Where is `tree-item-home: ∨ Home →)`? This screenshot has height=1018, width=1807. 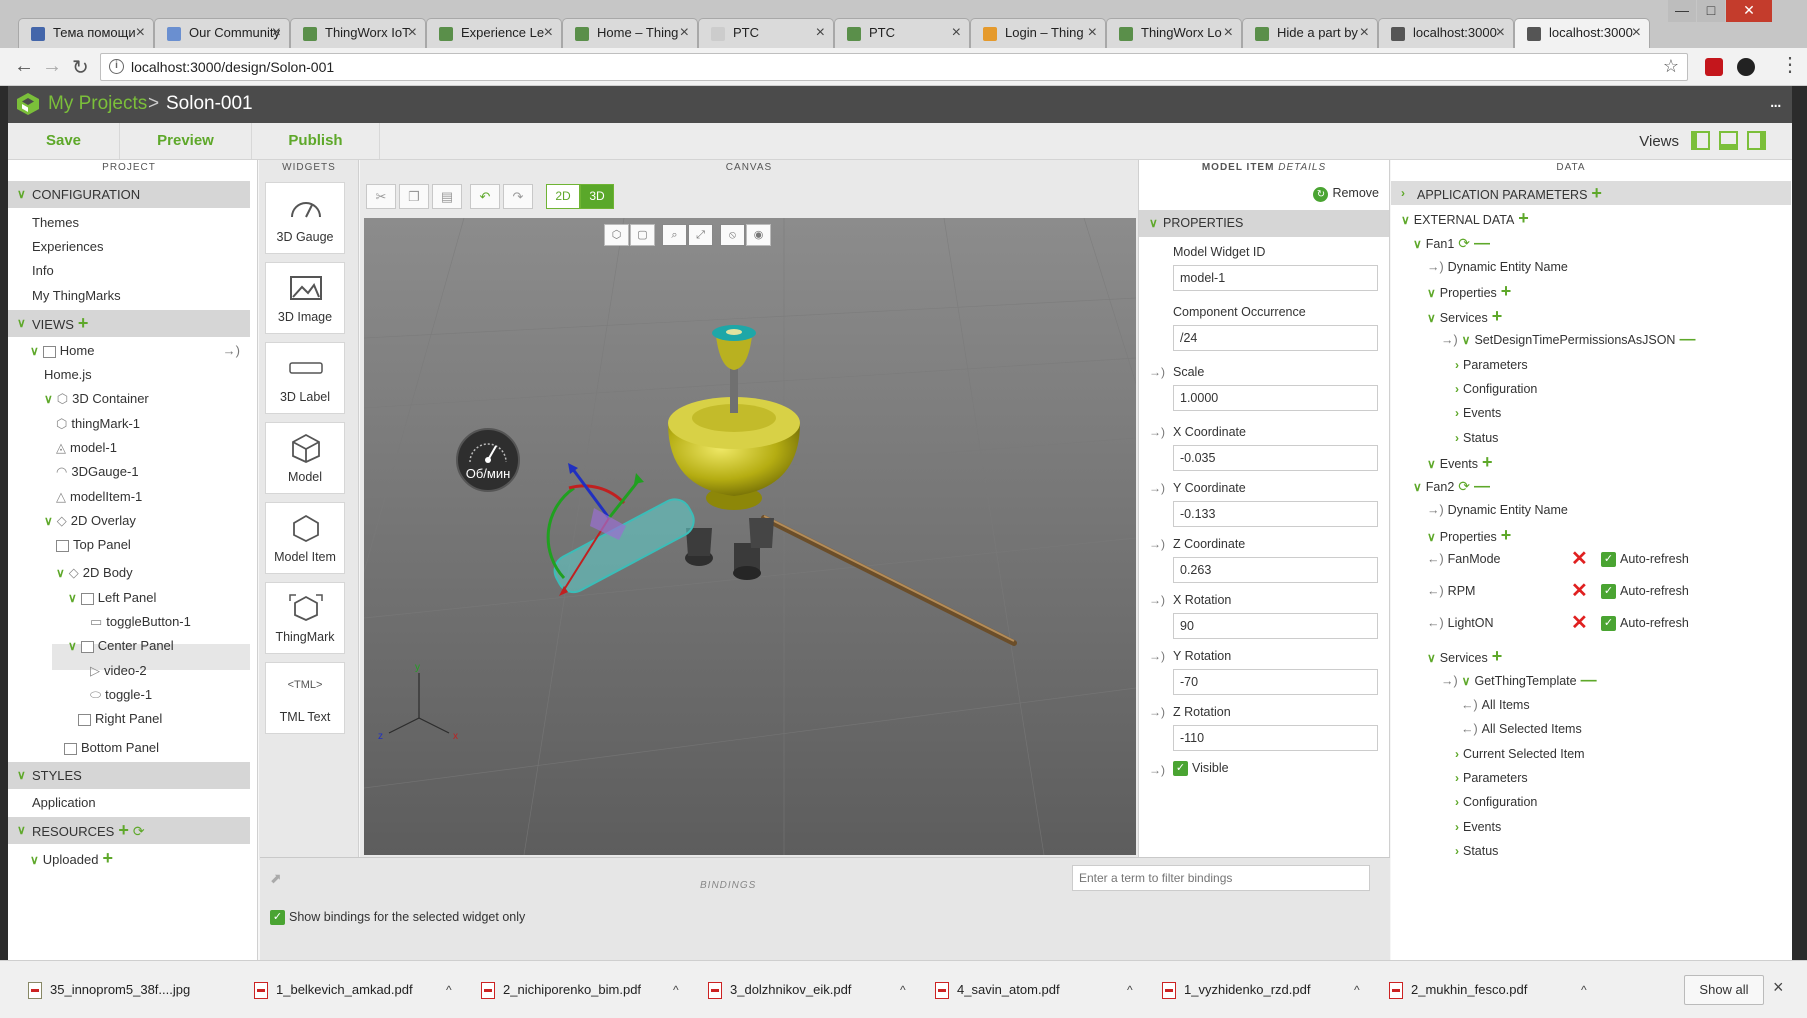
tree-item-home: ∨ Home →) is located at coordinates (140, 351).